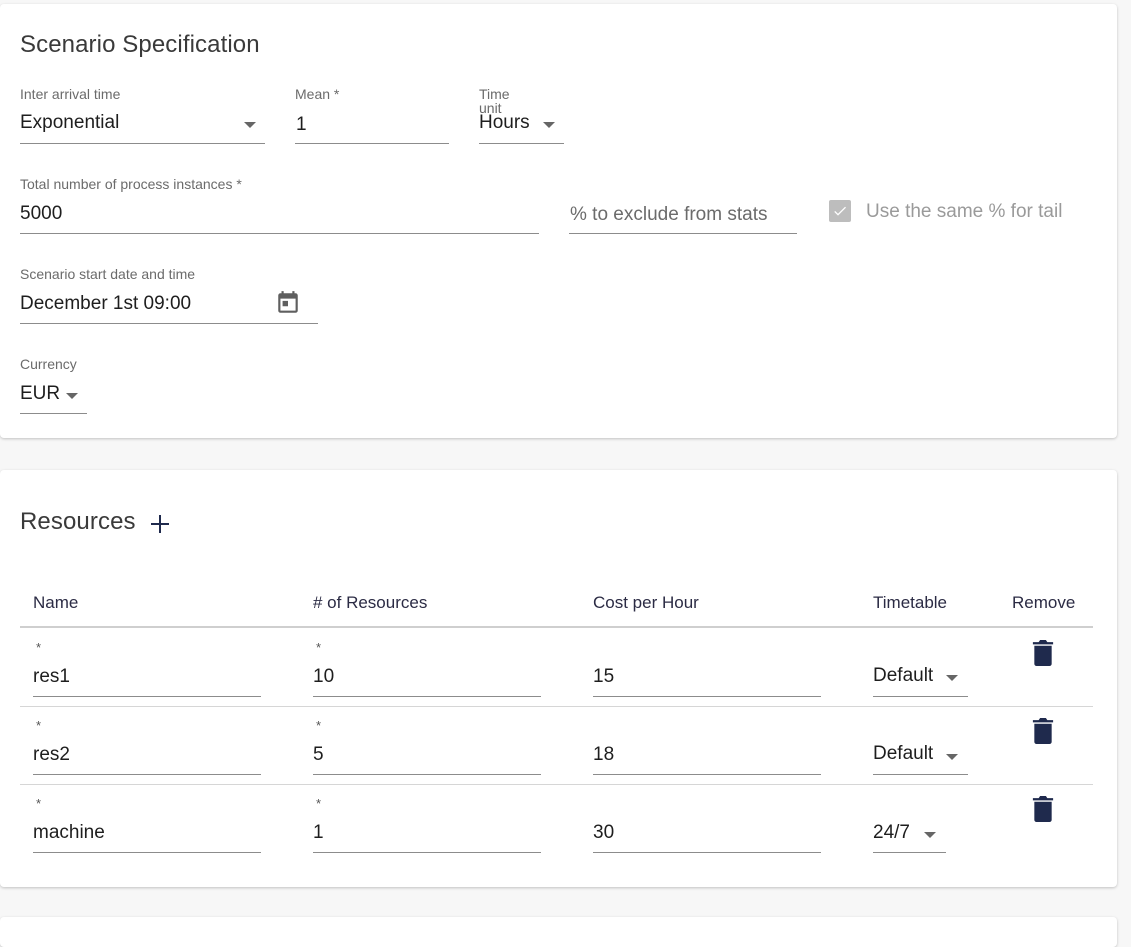  Describe the element at coordinates (70, 94) in the screenshot. I see `inter-arrival-label: Inter arrival time` at that location.